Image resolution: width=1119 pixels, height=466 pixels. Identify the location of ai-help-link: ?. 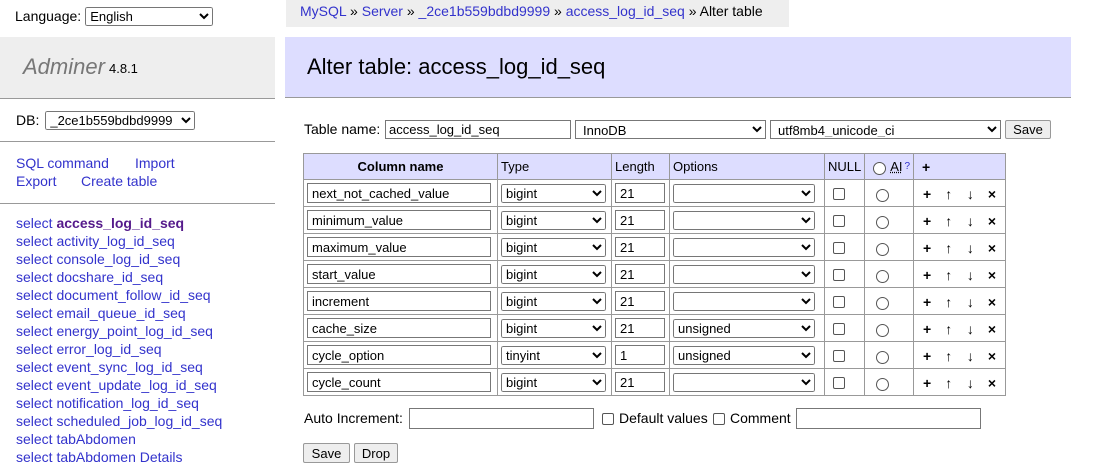
(908, 166).